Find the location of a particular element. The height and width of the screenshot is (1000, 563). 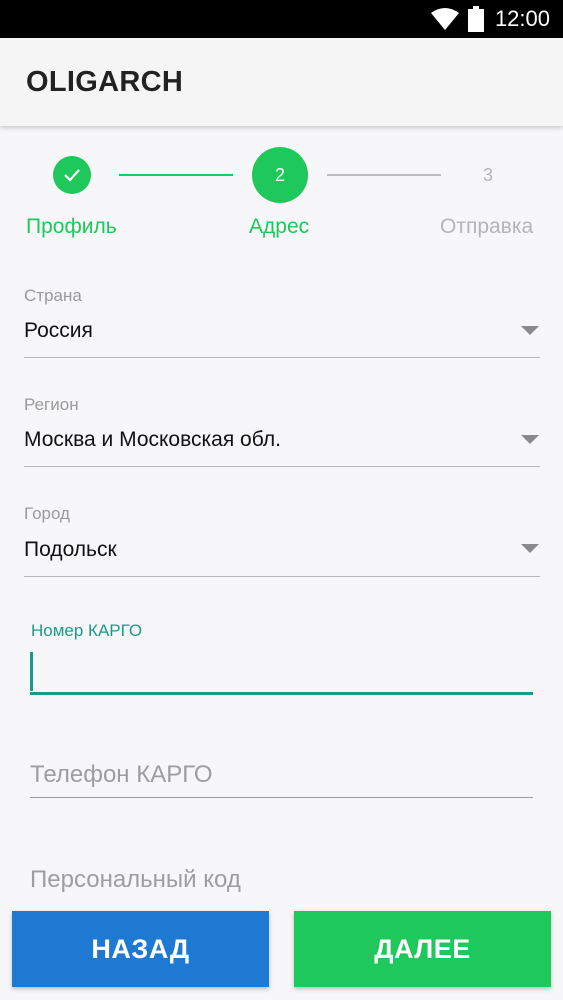

region-underline is located at coordinates (282, 466).